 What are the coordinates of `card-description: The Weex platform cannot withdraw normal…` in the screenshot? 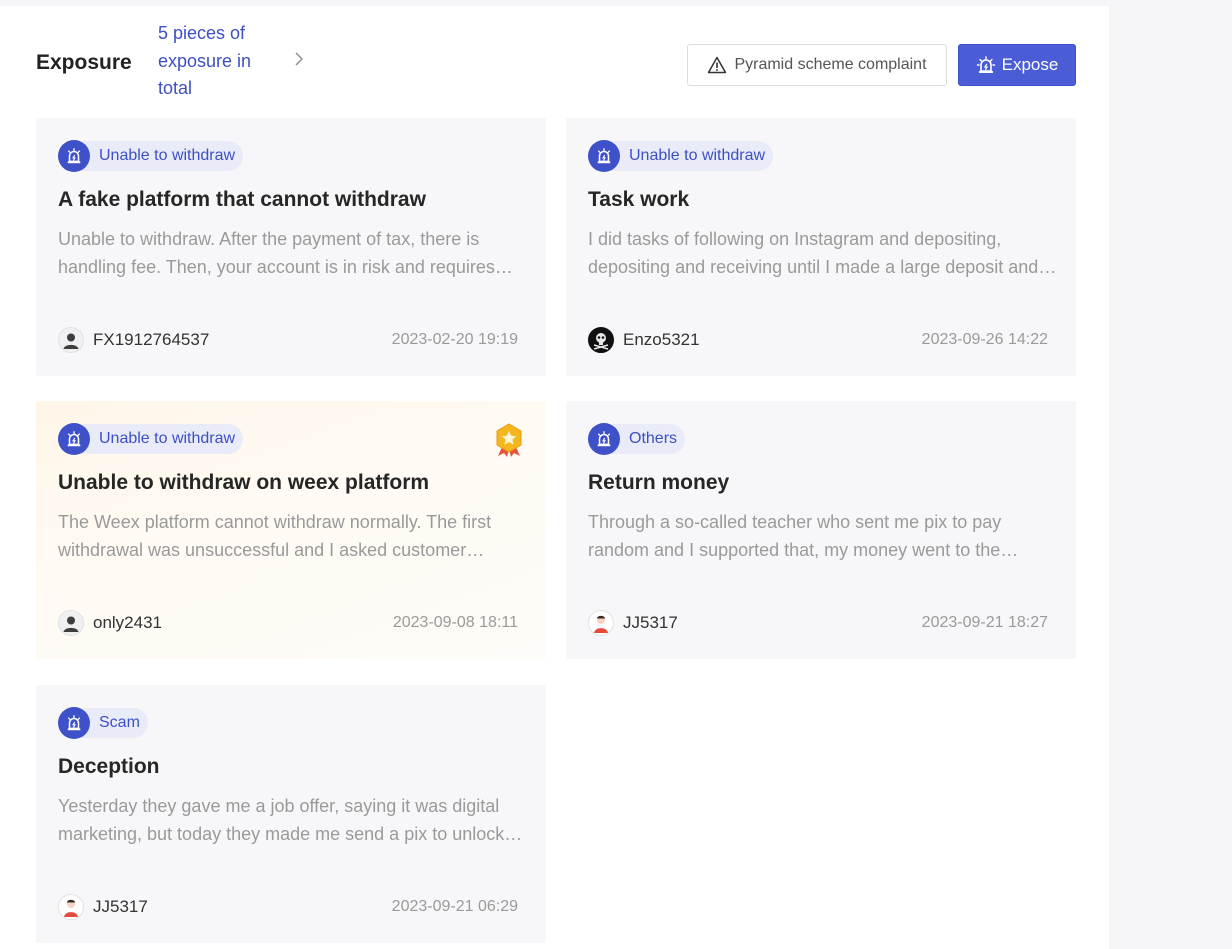 It's located at (275, 536).